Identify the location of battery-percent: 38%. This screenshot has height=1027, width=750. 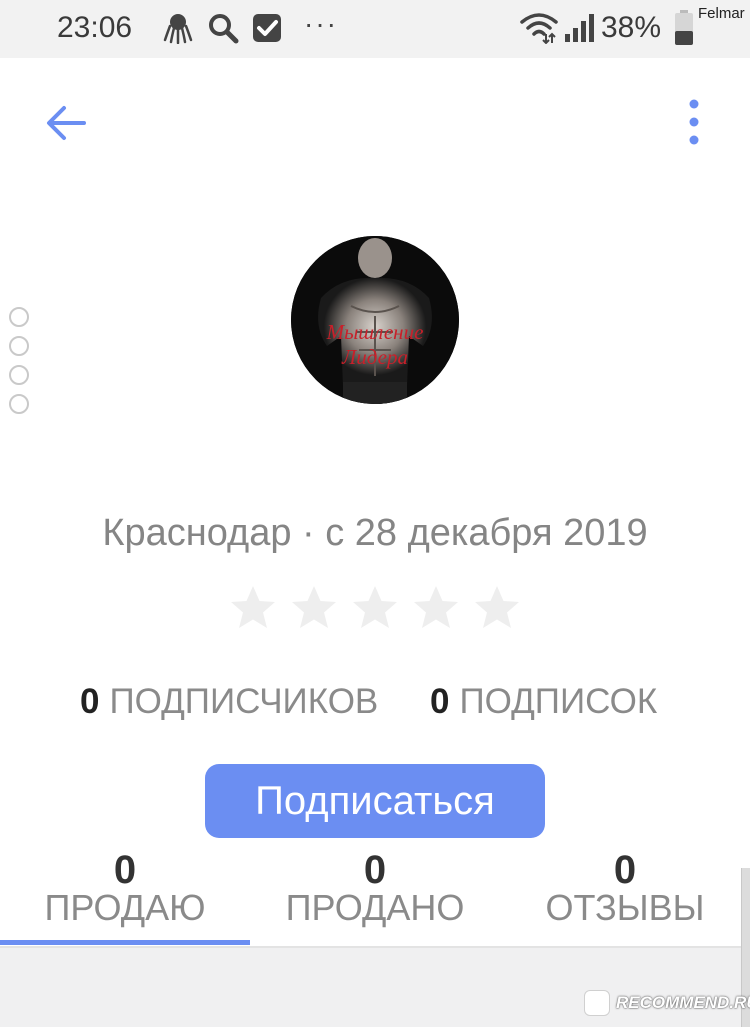
(631, 27).